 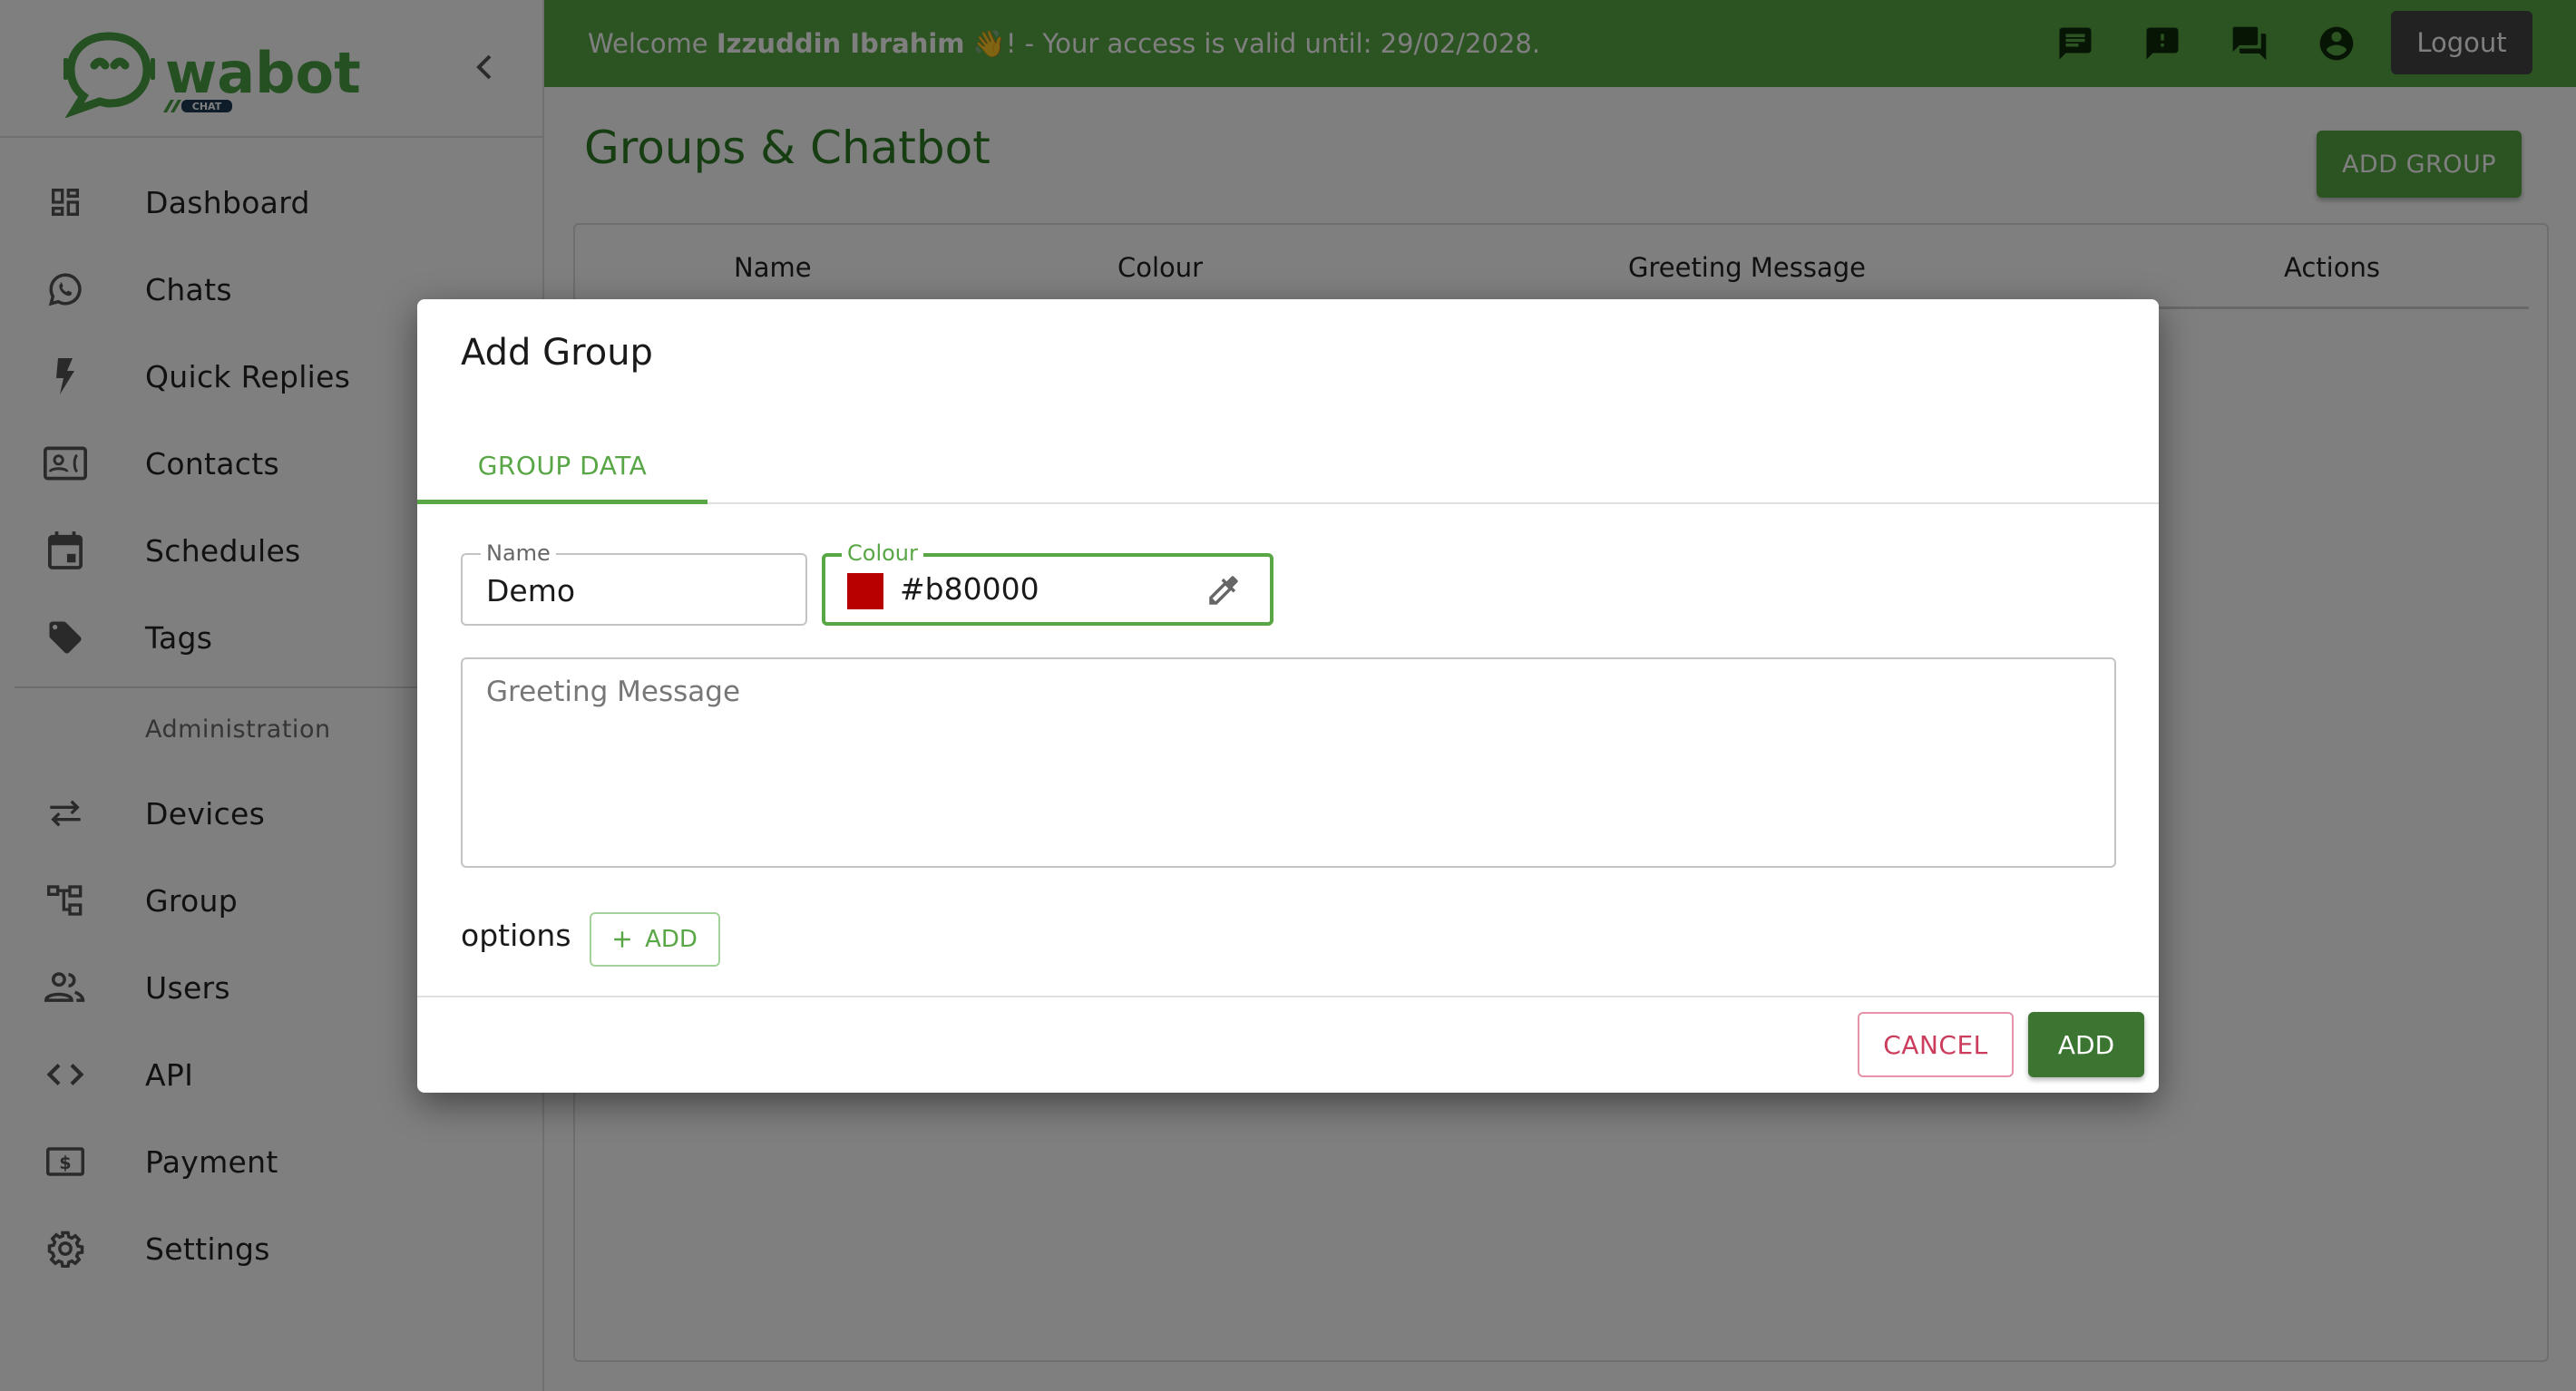 What do you see at coordinates (516, 935) in the screenshot?
I see `options-label: options` at bounding box center [516, 935].